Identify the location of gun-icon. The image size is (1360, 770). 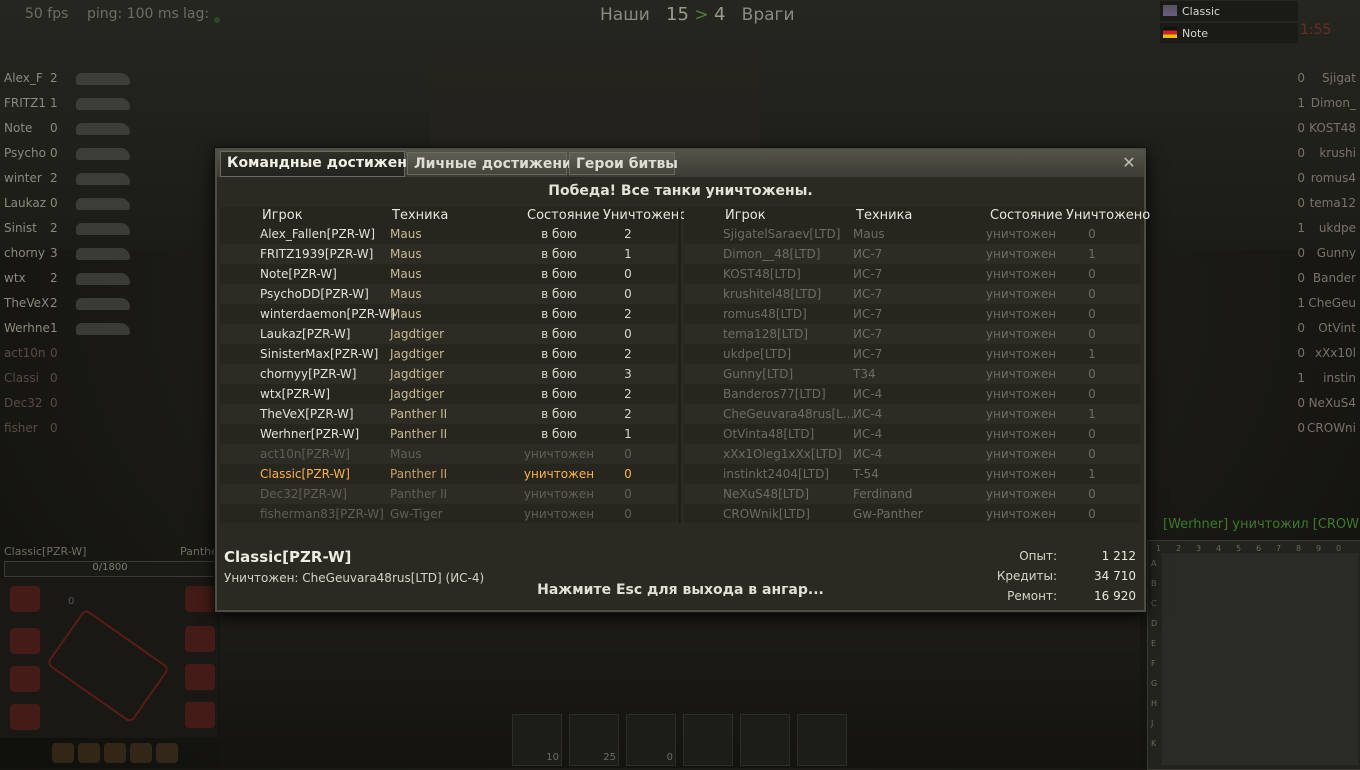
(25, 679).